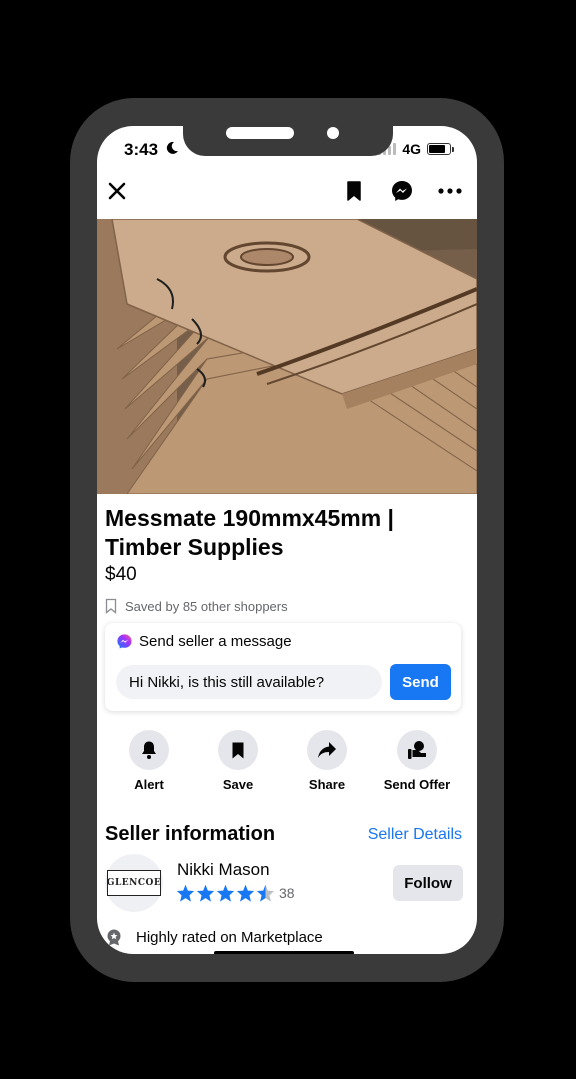 This screenshot has height=1079, width=576. Describe the element at coordinates (238, 761) in the screenshot. I see `save-button: Save` at that location.